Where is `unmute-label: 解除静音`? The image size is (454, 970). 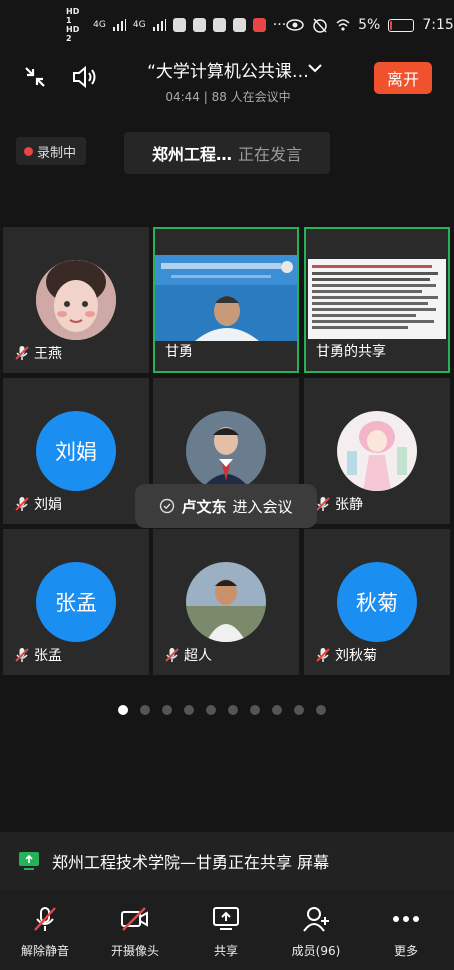 unmute-label: 解除静音 is located at coordinates (44, 951).